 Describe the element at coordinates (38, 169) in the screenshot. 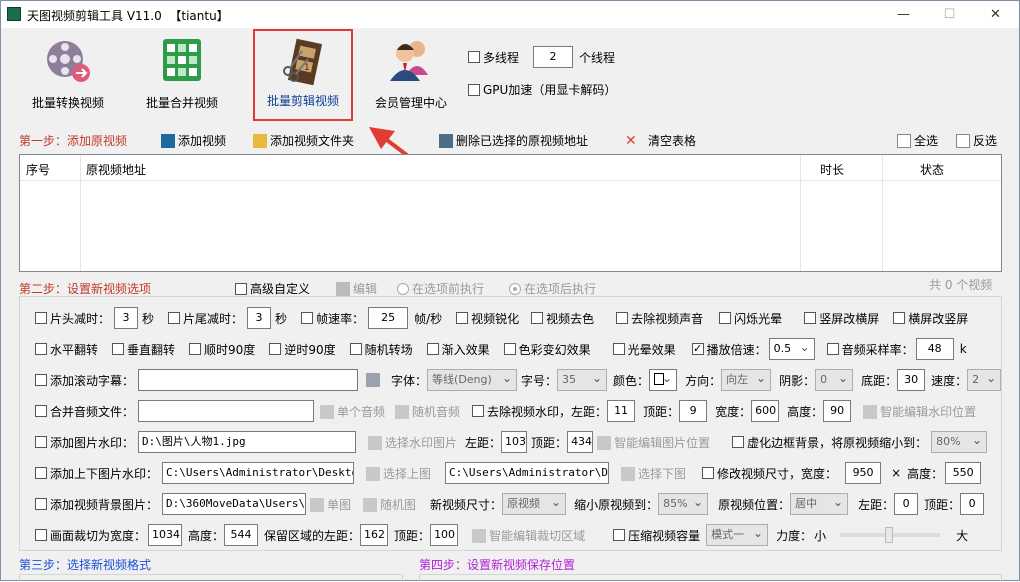

I see `col-index: 序号` at that location.